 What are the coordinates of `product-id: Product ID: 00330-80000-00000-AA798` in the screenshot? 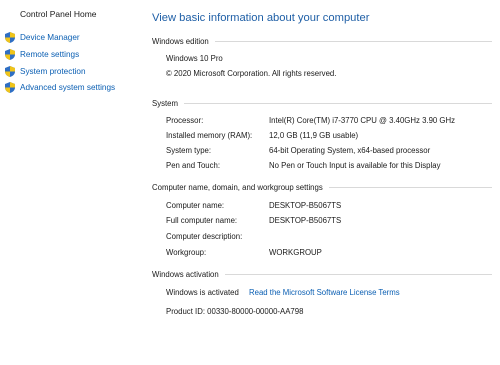 It's located at (235, 311).